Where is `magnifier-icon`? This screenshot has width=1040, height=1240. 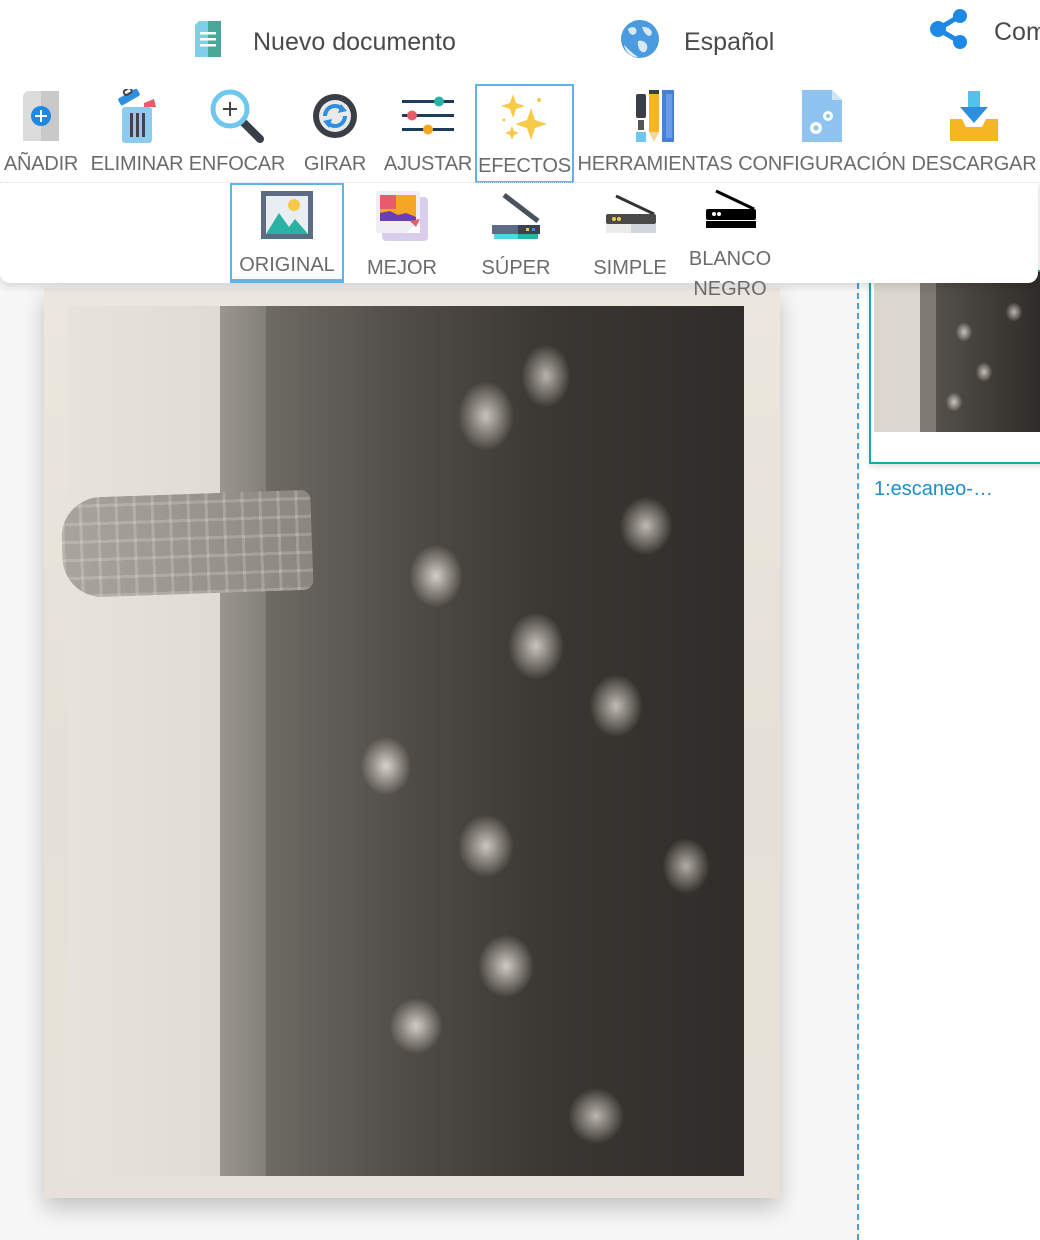
magnifier-icon is located at coordinates (237, 118).